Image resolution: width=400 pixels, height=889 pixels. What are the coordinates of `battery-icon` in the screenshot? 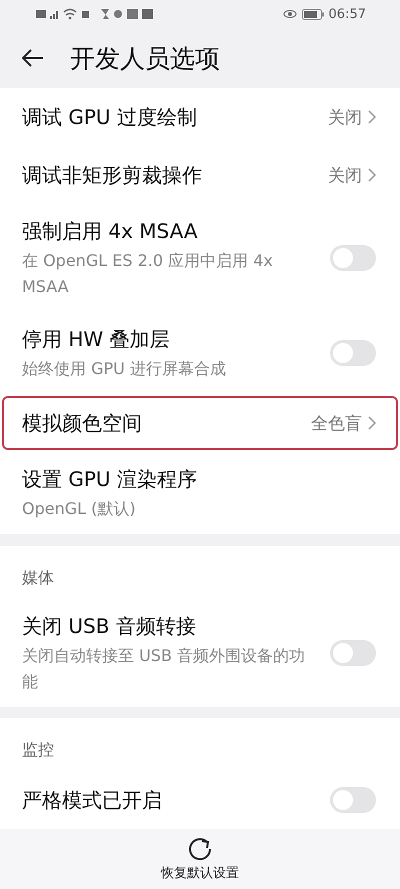 It's located at (313, 14).